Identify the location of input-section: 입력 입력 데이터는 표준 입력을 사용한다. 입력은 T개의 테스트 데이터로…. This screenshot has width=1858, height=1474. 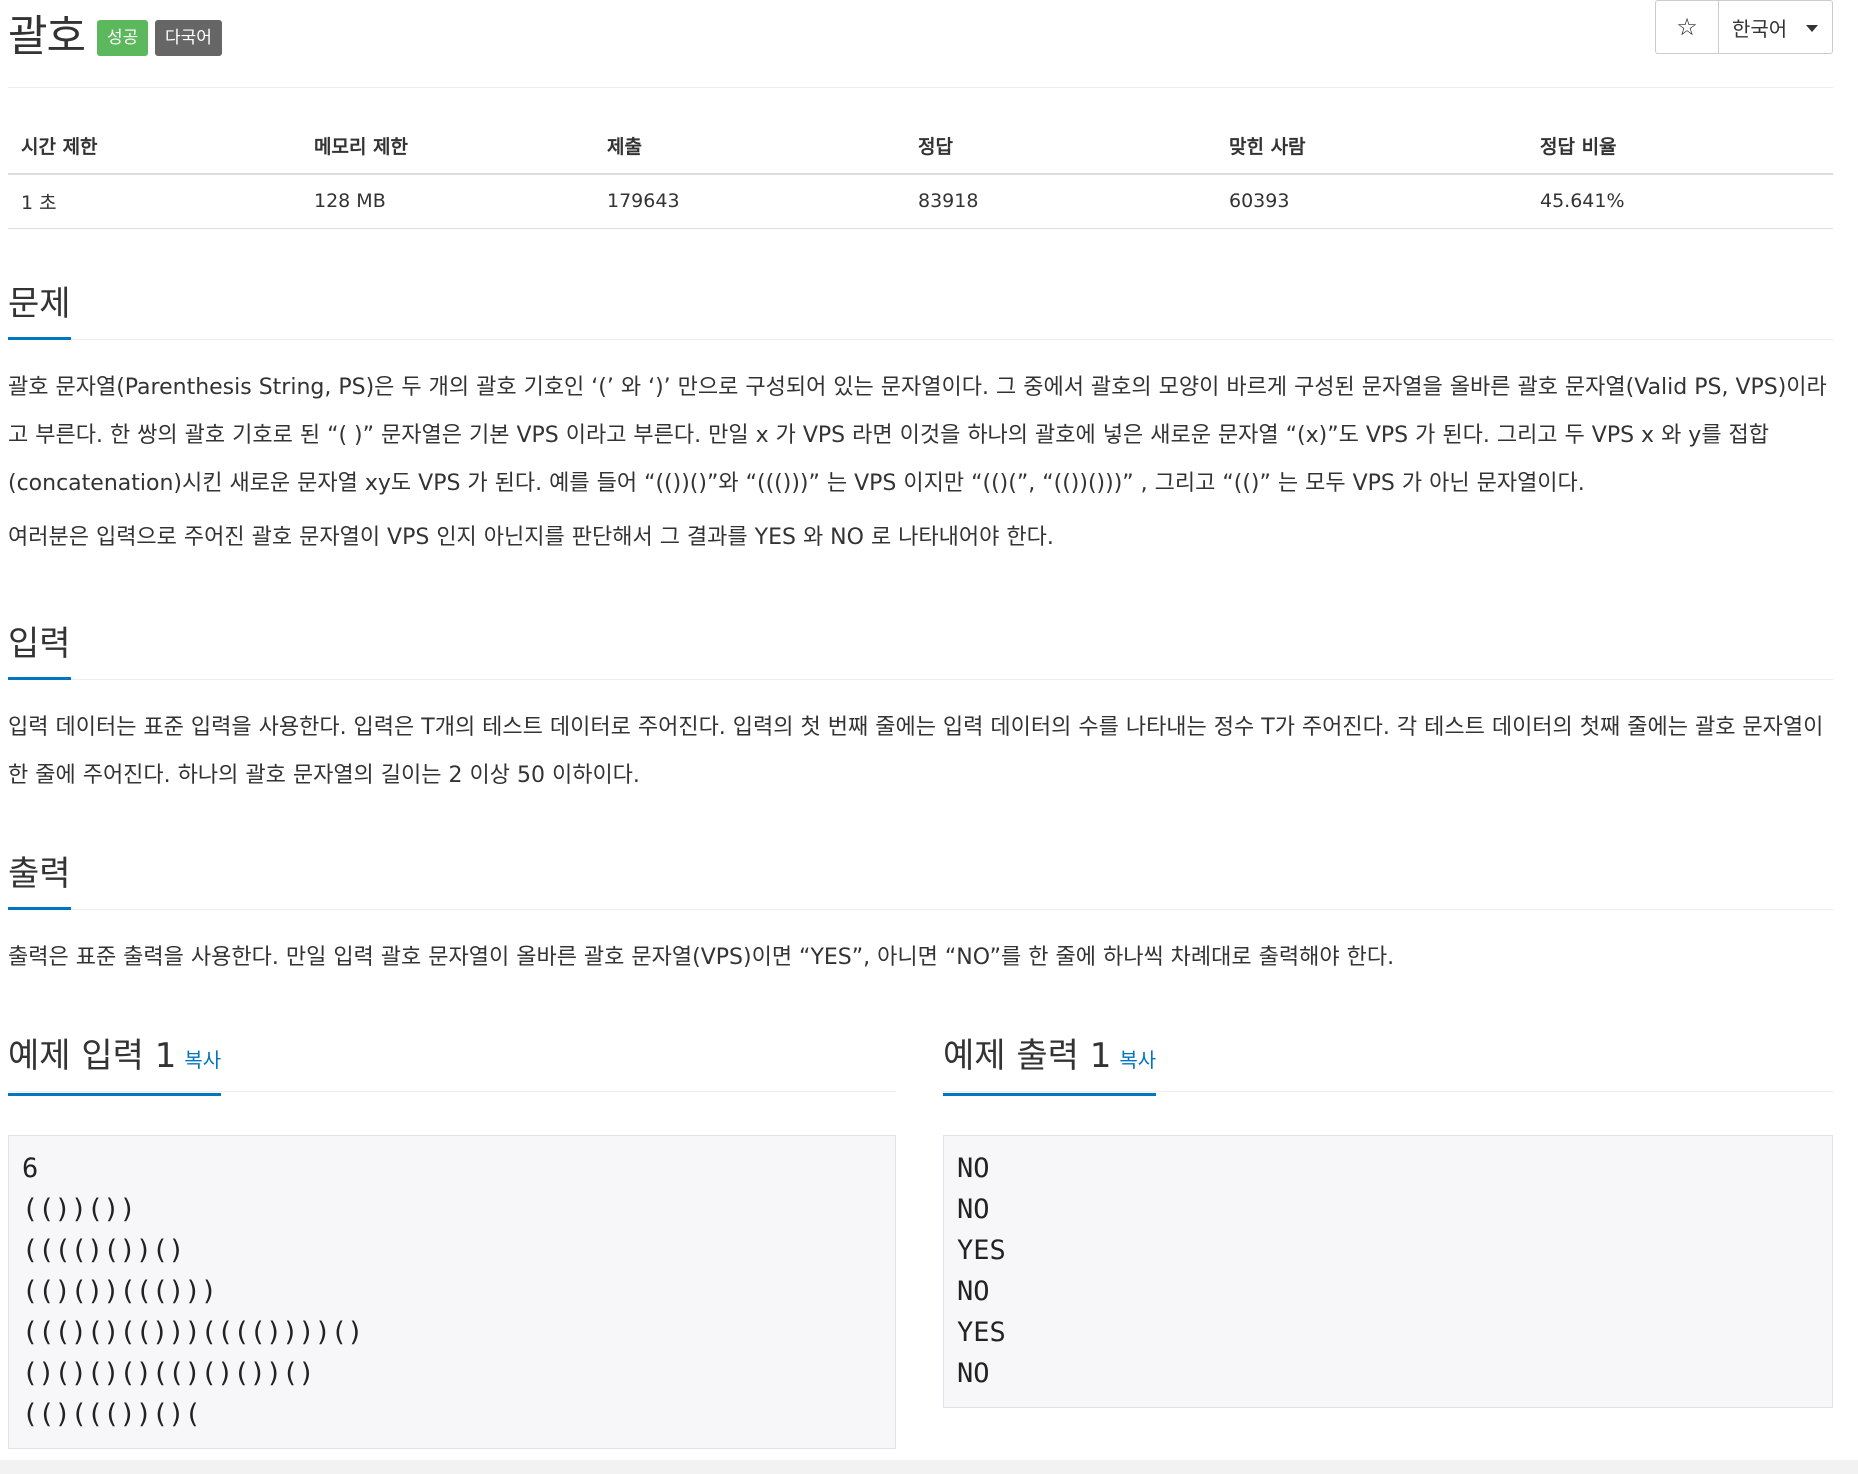
(920, 711).